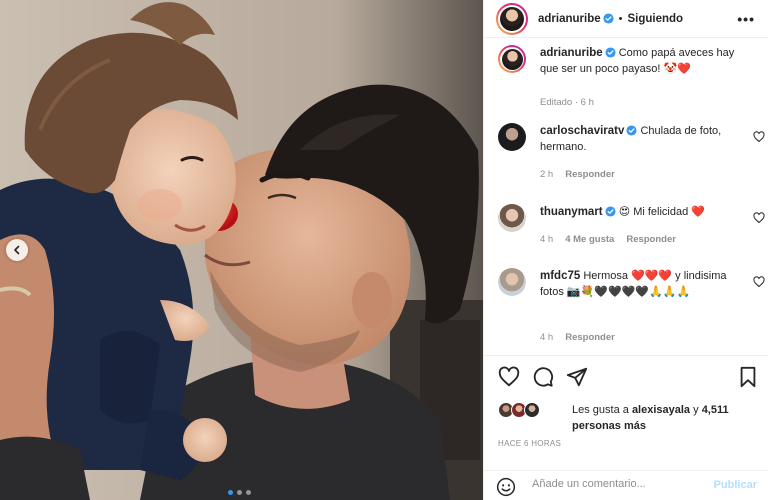  Describe the element at coordinates (696, 410) in the screenshot. I see `likes-connector: y` at that location.